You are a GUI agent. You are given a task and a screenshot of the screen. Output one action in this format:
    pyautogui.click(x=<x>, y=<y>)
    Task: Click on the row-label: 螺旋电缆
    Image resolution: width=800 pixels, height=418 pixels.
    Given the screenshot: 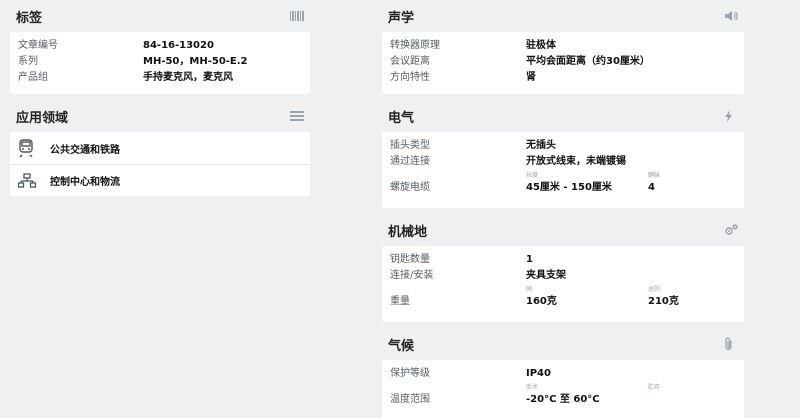 What is the action you would take?
    pyautogui.click(x=410, y=187)
    